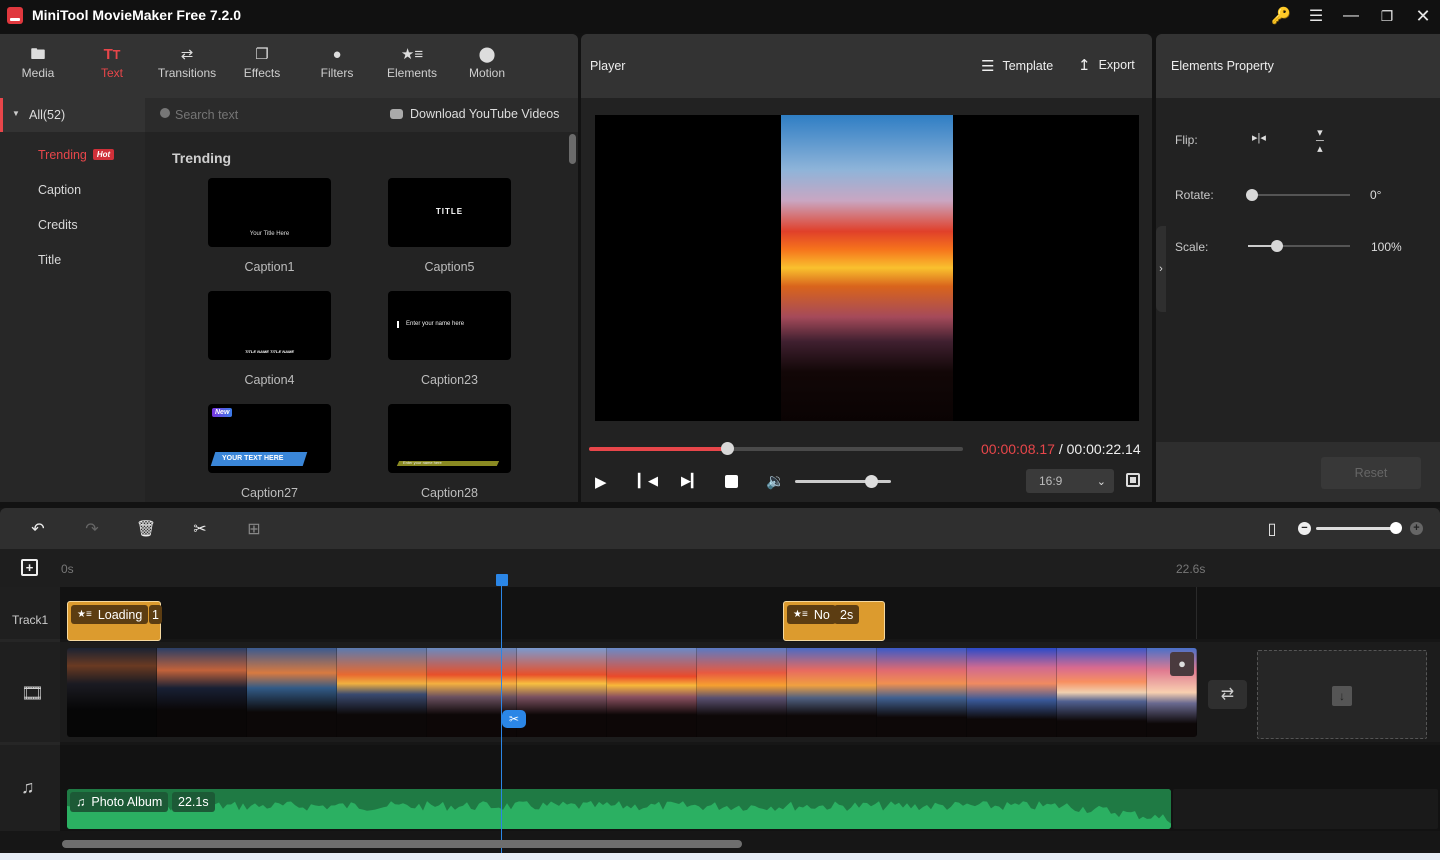 Image resolution: width=1440 pixels, height=860 pixels. What do you see at coordinates (474, 114) in the screenshot?
I see `download-youtube-button: Download YouTube Videos` at bounding box center [474, 114].